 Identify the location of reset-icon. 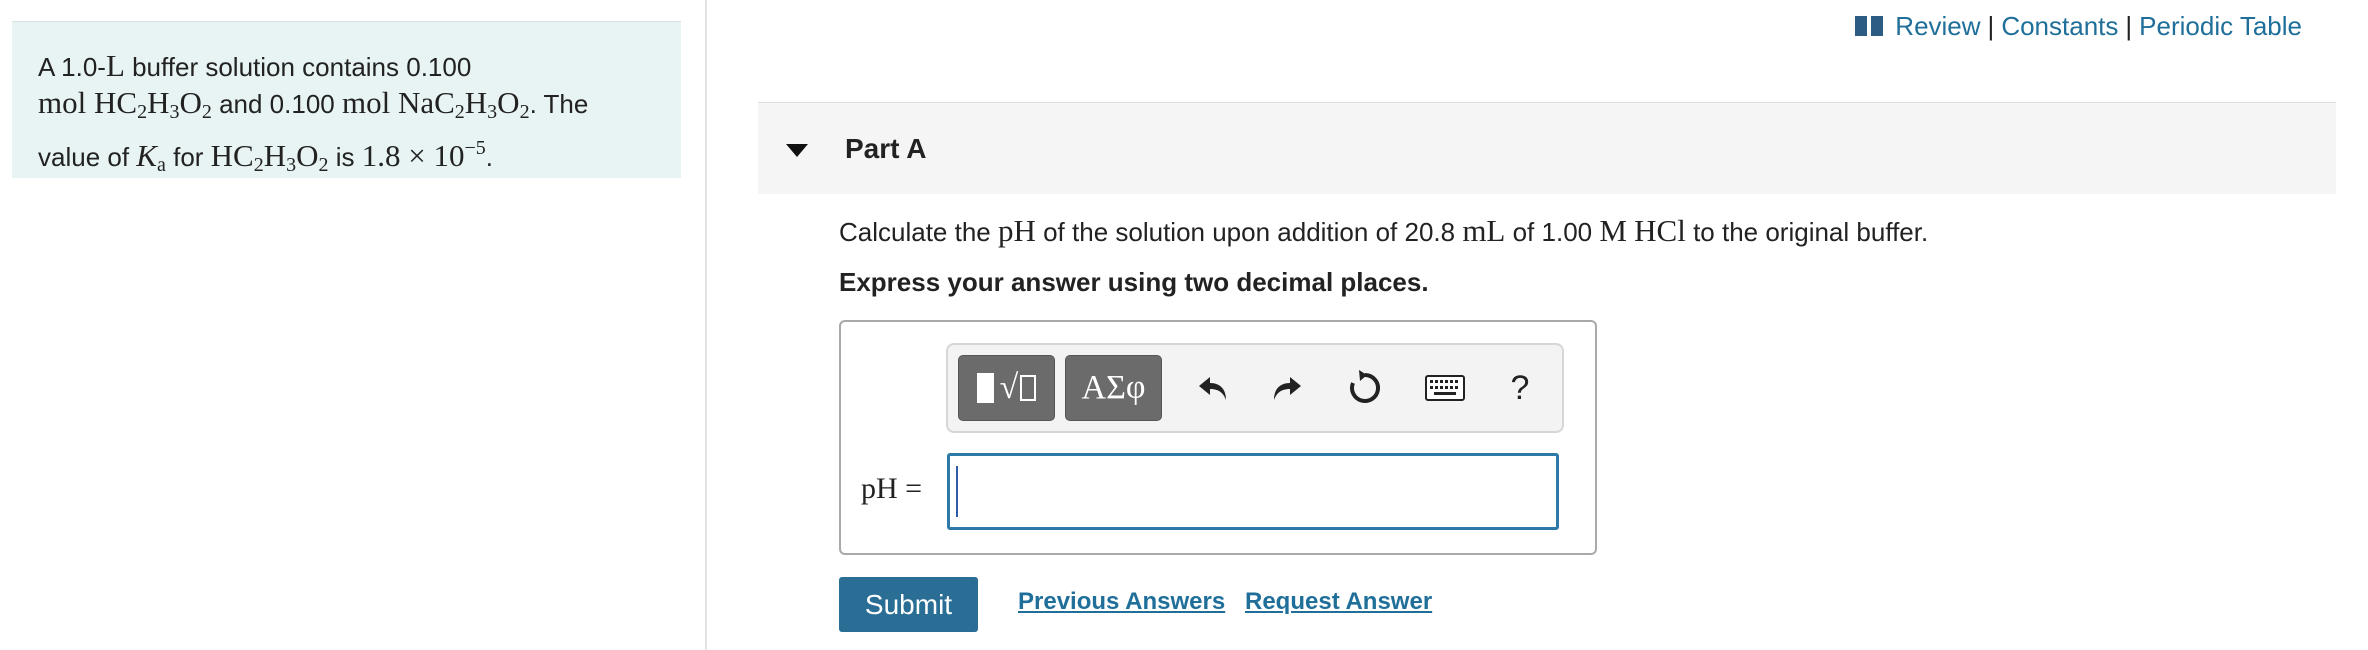
(1365, 388).